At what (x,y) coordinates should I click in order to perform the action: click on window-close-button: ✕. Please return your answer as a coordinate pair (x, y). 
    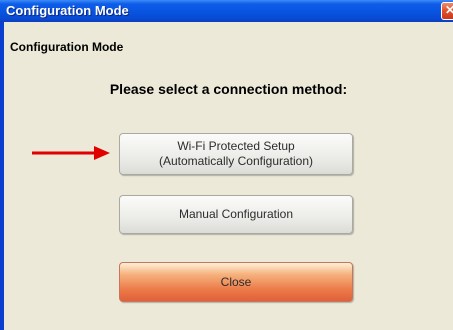
    Looking at the image, I should click on (447, 11).